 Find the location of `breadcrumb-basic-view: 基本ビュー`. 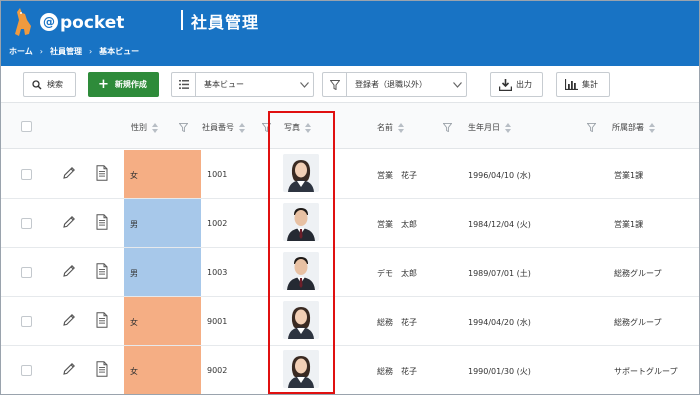

breadcrumb-basic-view: 基本ビュー is located at coordinates (119, 51).